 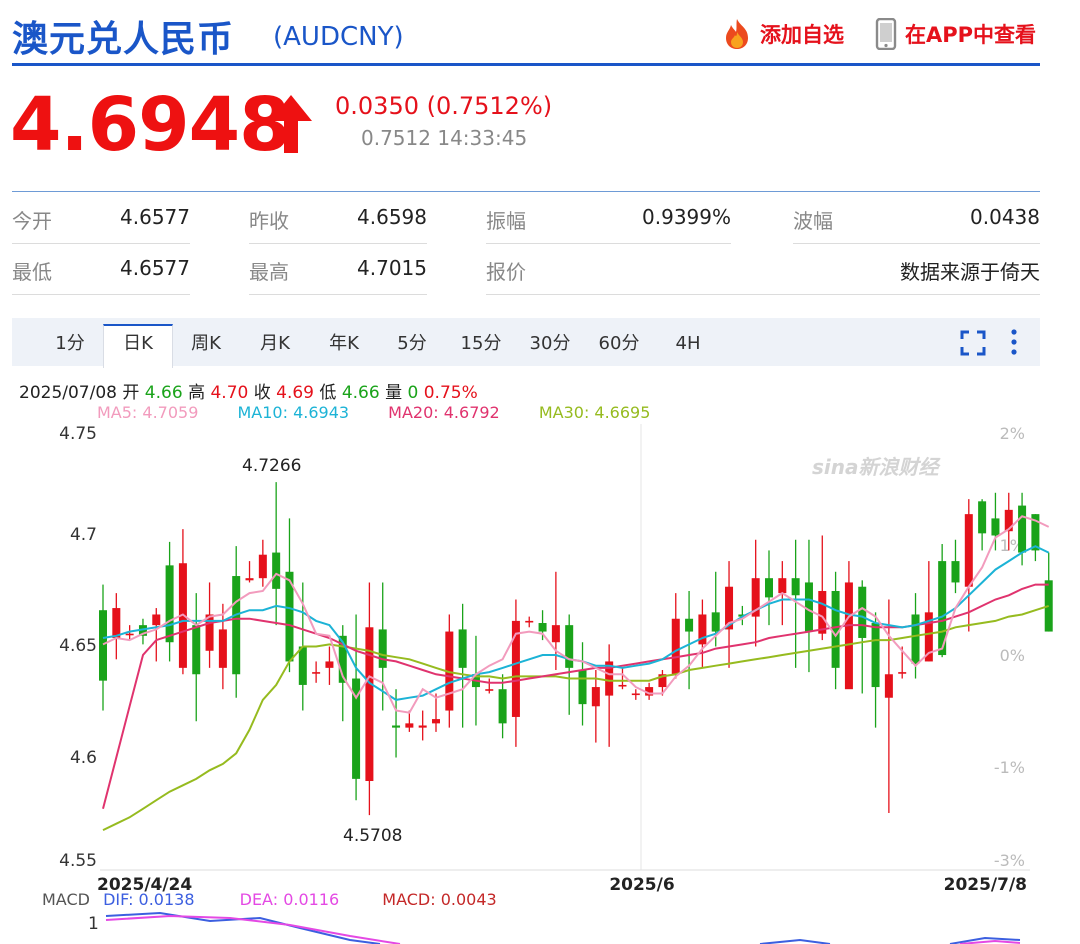 I want to click on macd-y-tick: 1, so click(x=93, y=924).